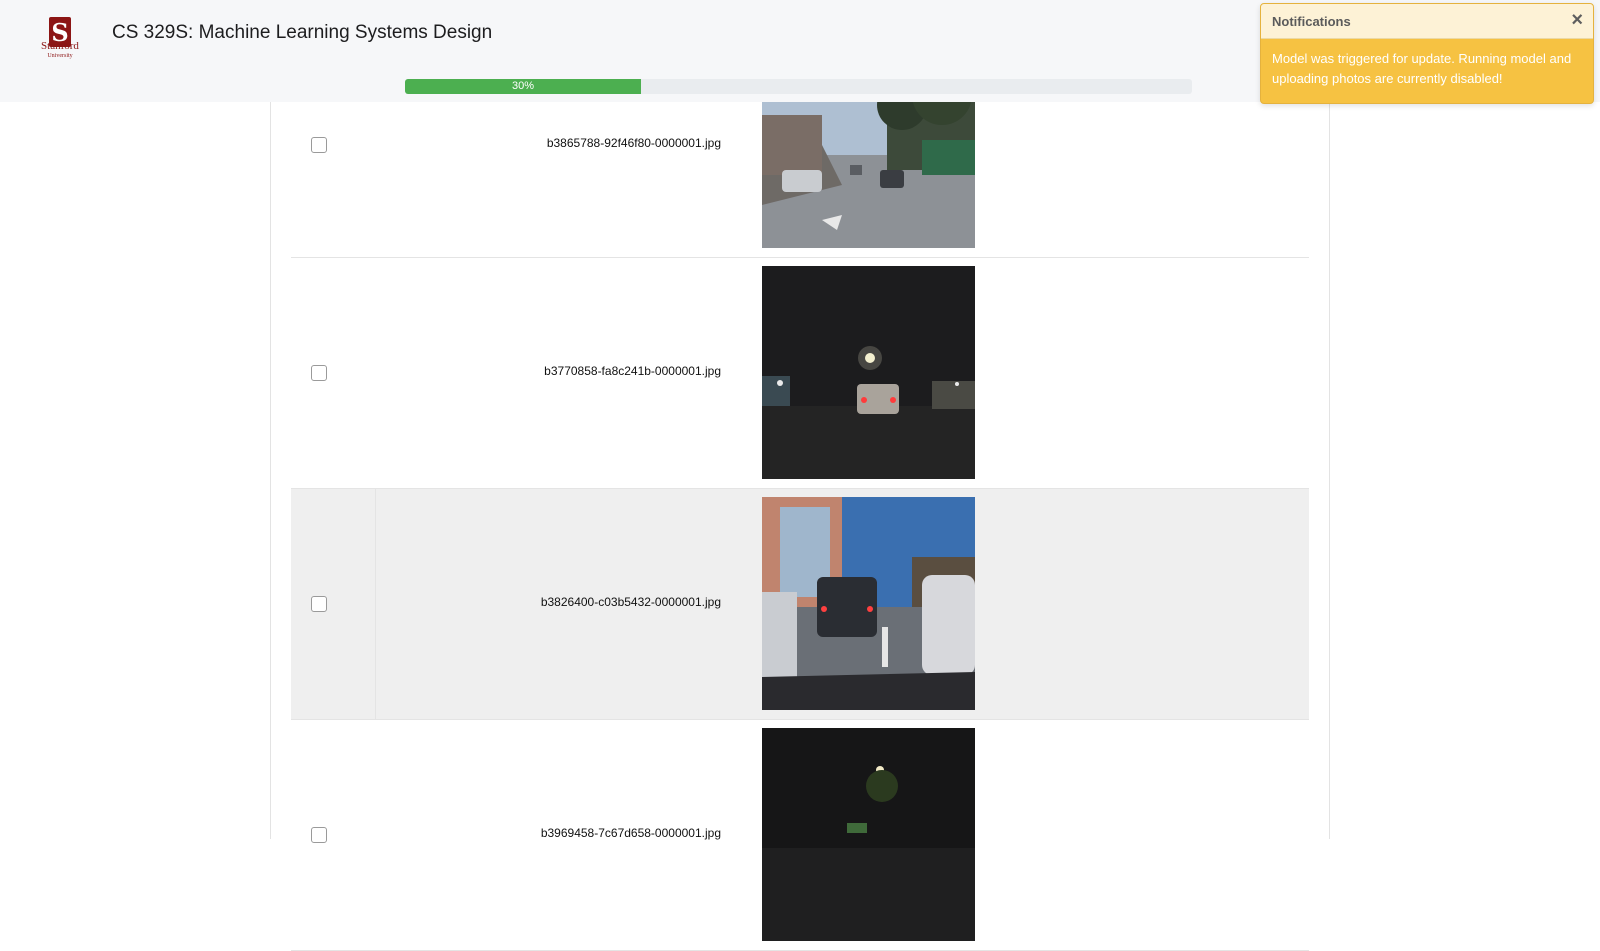 This screenshot has height=951, width=1600. Describe the element at coordinates (1577, 20) in the screenshot. I see `close-icon: ×` at that location.